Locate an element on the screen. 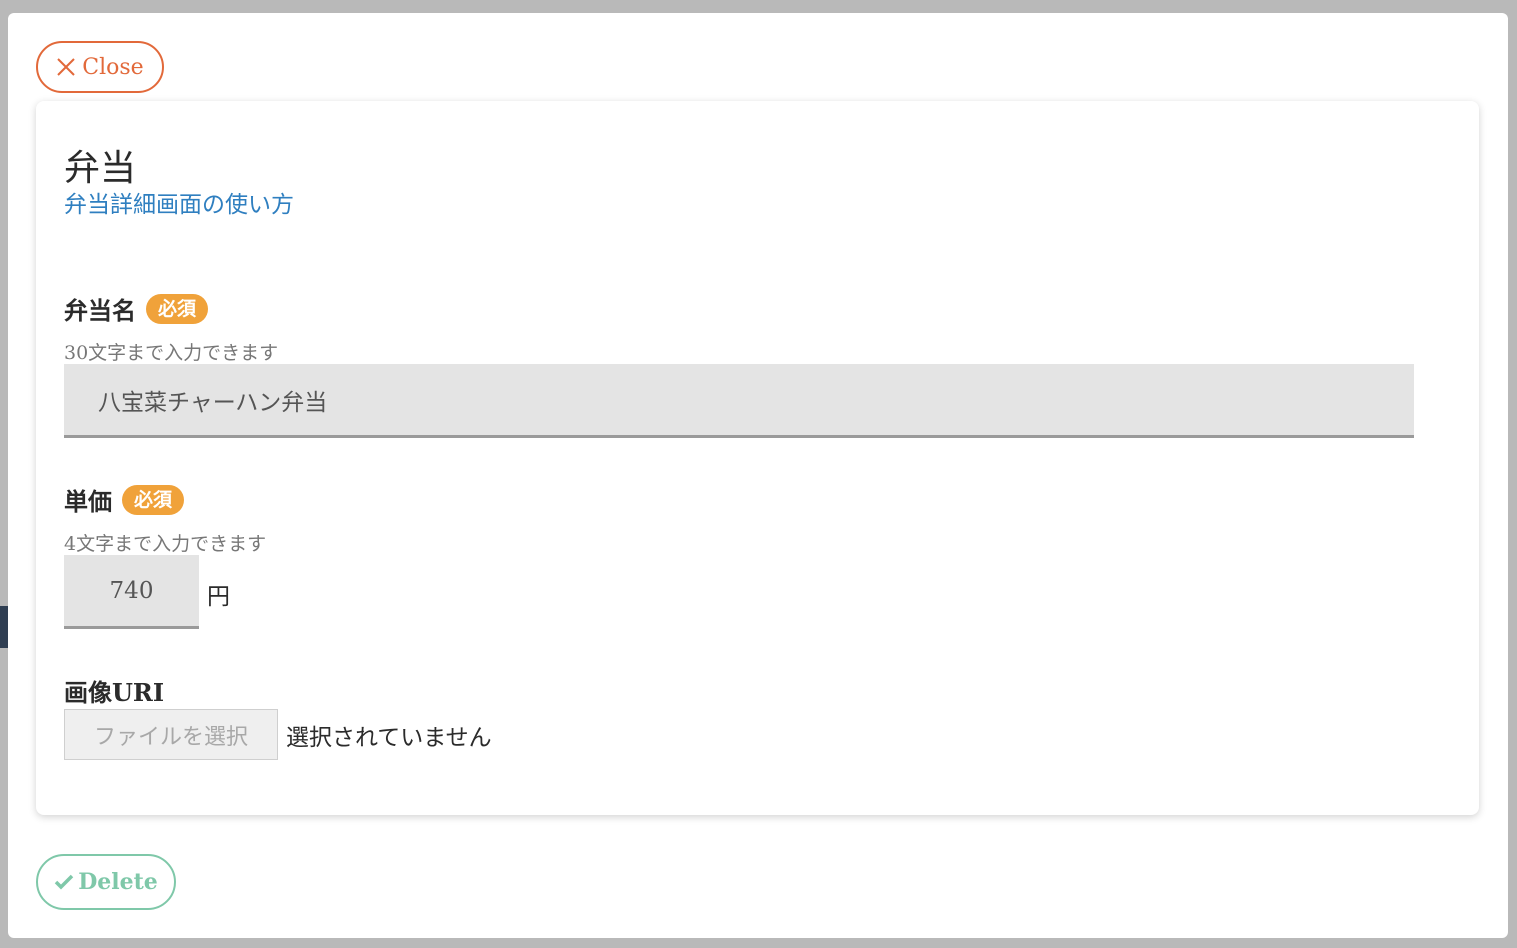  delete-button: Delete is located at coordinates (106, 882).